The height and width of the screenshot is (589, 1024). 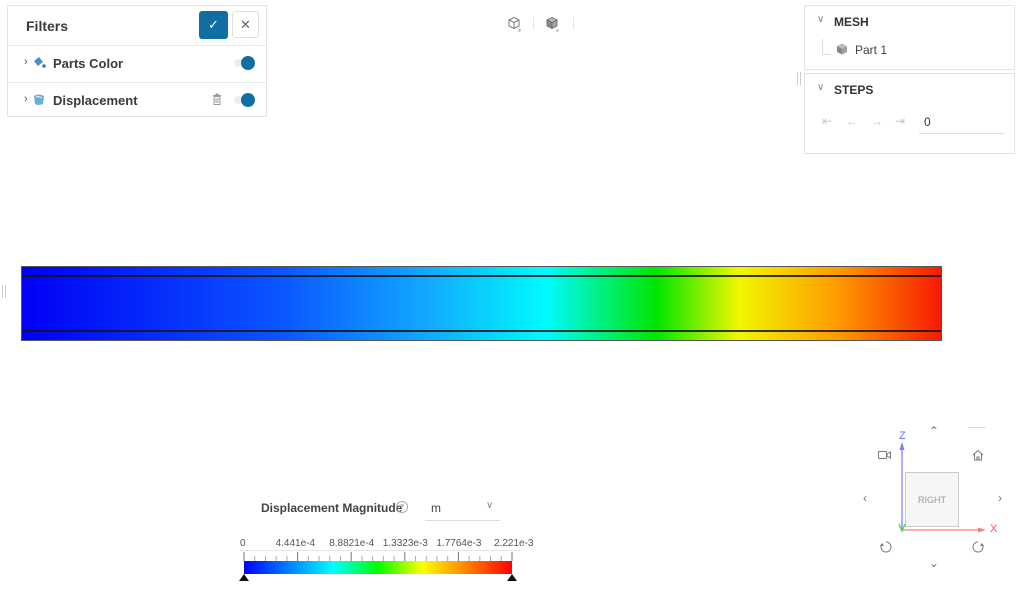 I want to click on rotate-cw-icon, so click(x=978, y=546).